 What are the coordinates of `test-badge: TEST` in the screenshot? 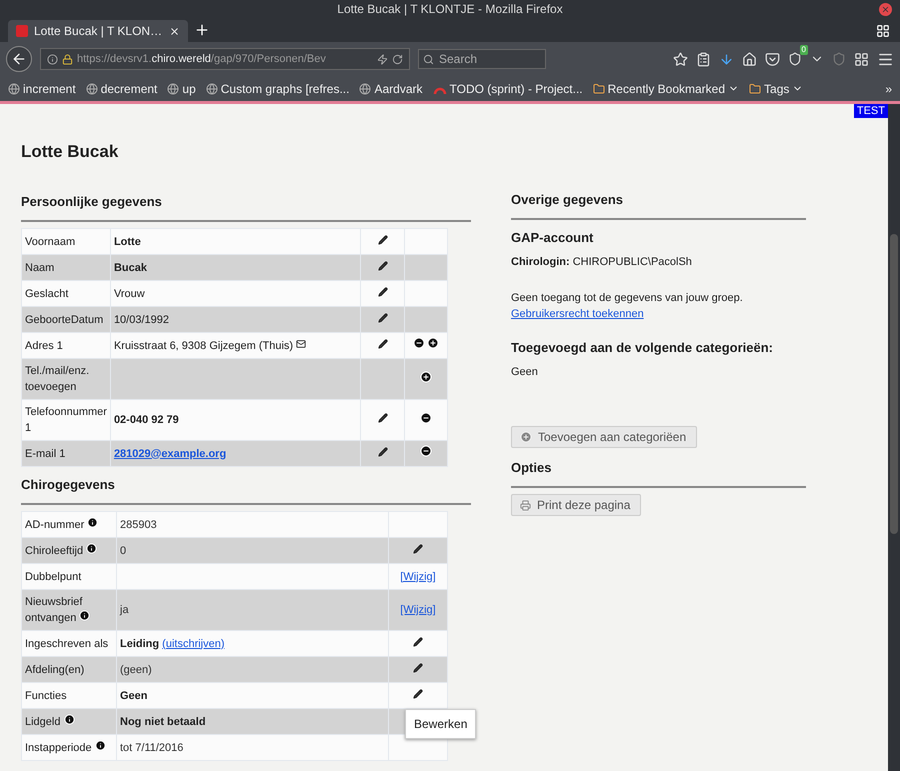 It's located at (871, 111).